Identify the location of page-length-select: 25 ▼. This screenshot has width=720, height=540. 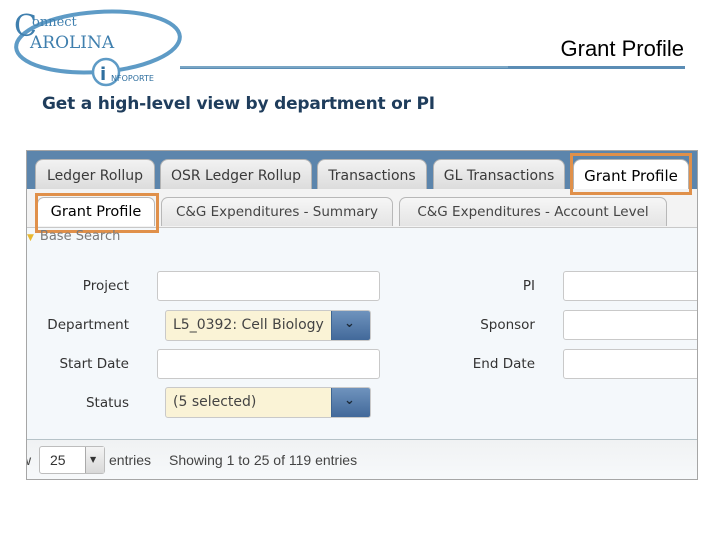
(72, 460).